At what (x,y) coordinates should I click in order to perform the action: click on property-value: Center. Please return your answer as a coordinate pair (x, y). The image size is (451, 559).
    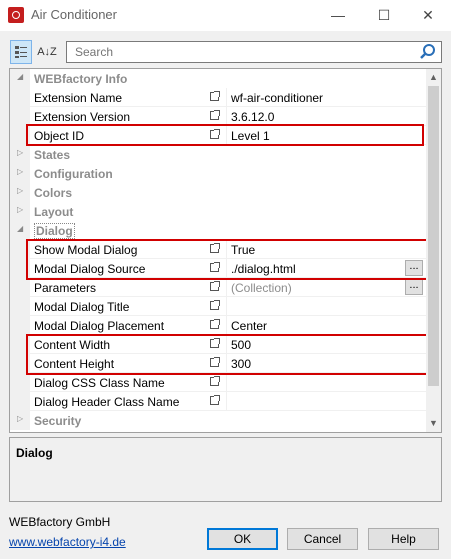
    Looking at the image, I should click on (249, 326).